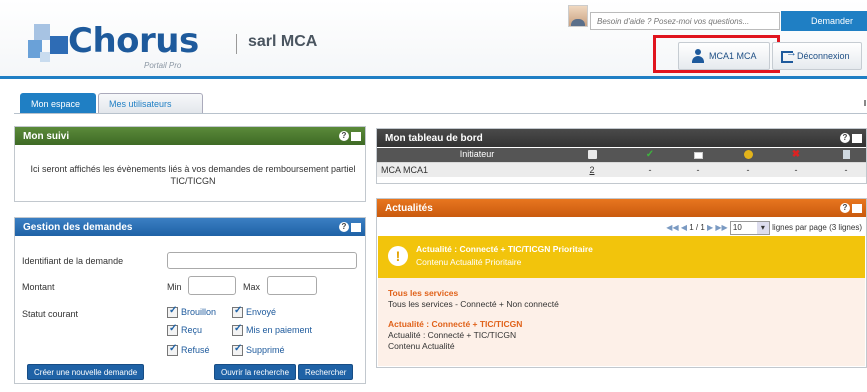 The width and height of the screenshot is (867, 392). I want to click on document-icon, so click(592, 155).